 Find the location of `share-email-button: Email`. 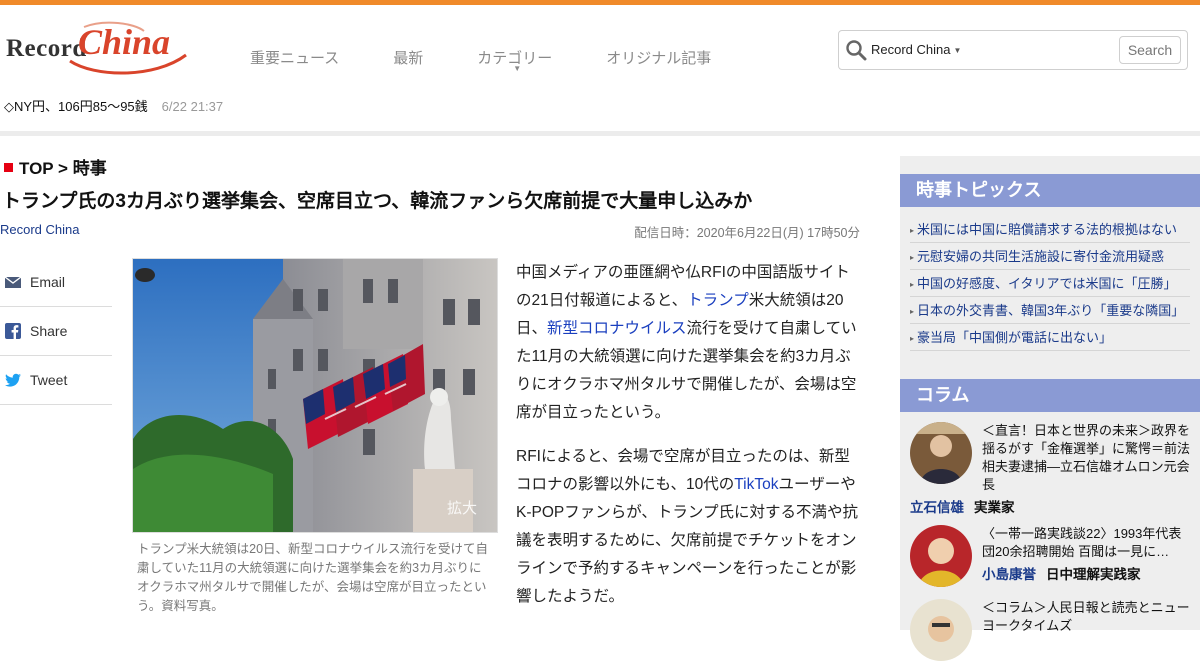

share-email-button: Email is located at coordinates (56, 282).